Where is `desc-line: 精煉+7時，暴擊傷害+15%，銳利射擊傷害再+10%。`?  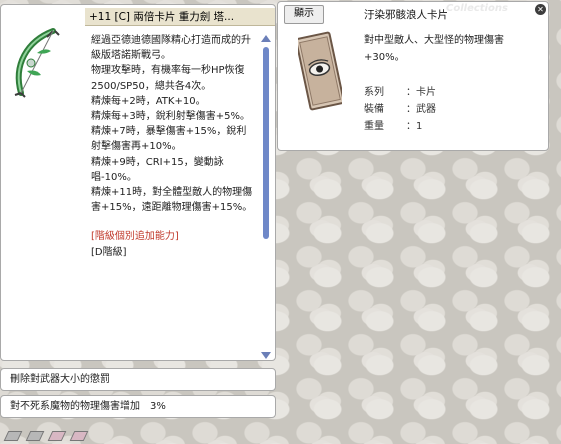
desc-line: 精煉+7時，暴擊傷害+15%，銳利射擊傷害再+10%。 is located at coordinates (169, 139).